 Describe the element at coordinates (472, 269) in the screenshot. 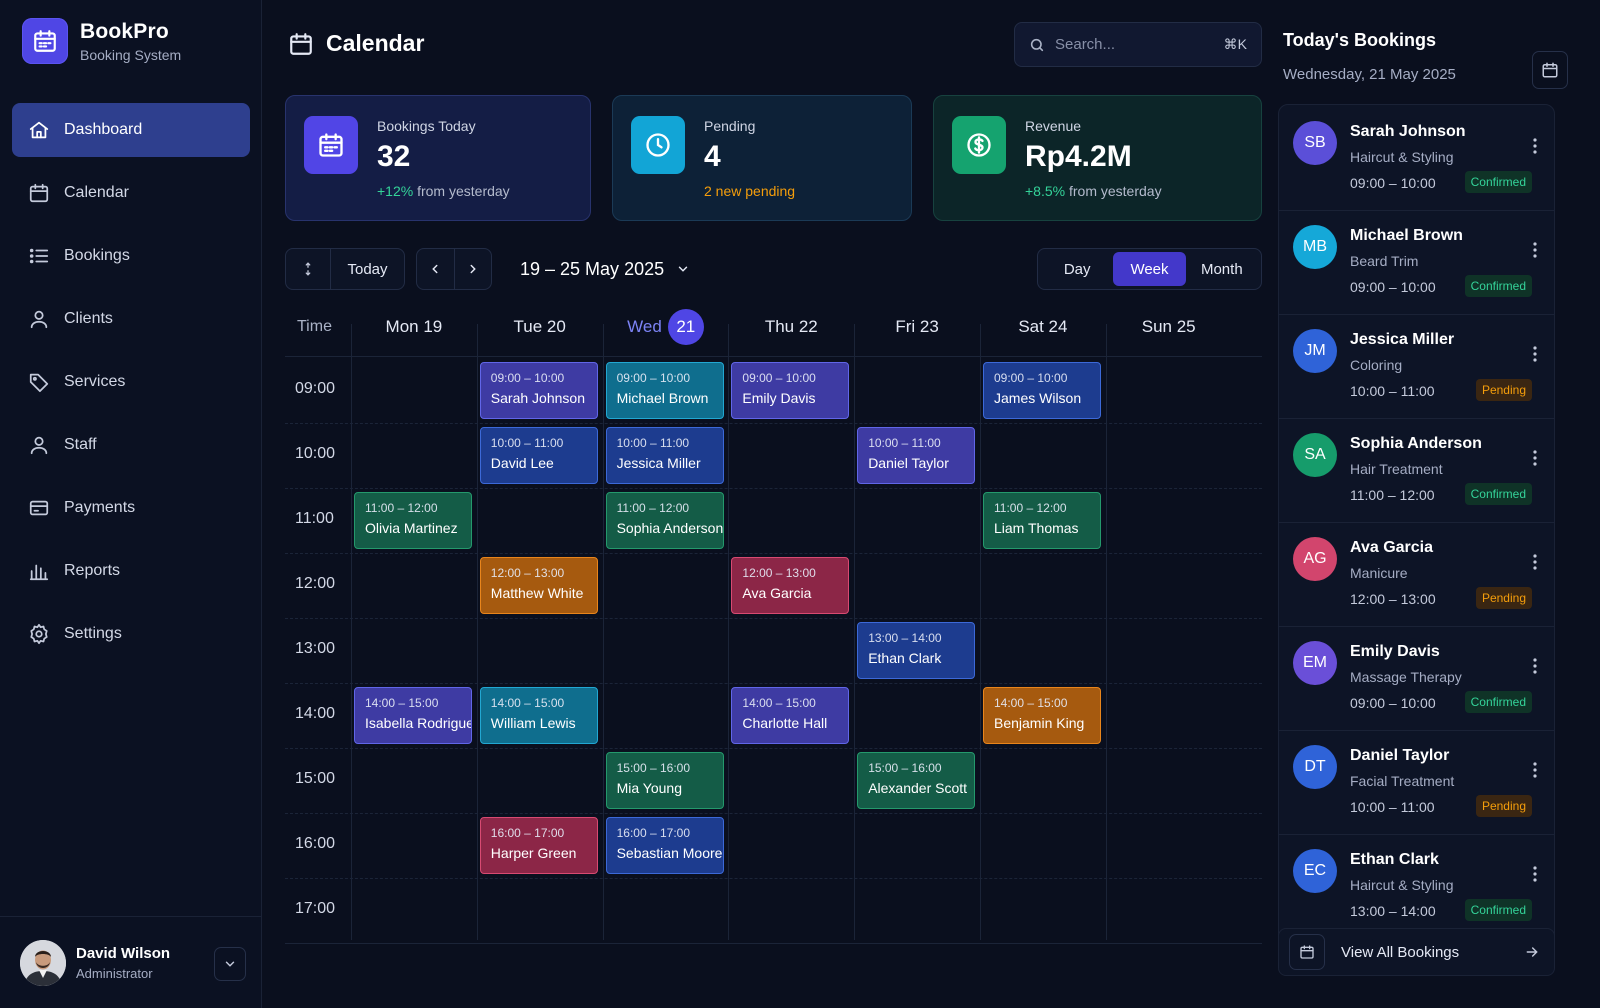

I see `next-week-button` at that location.